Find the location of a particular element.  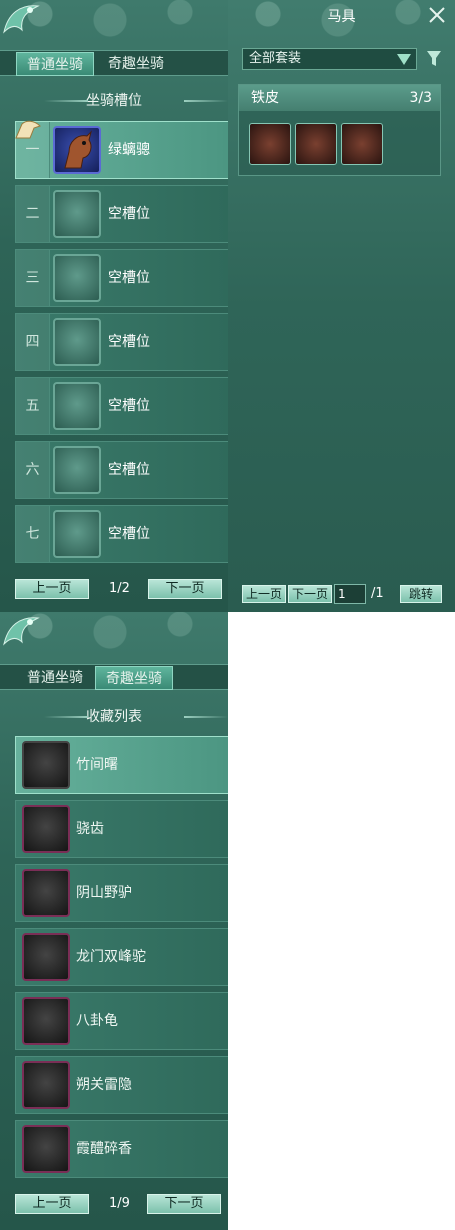

section-title-text: 收藏列表 is located at coordinates (114, 717).